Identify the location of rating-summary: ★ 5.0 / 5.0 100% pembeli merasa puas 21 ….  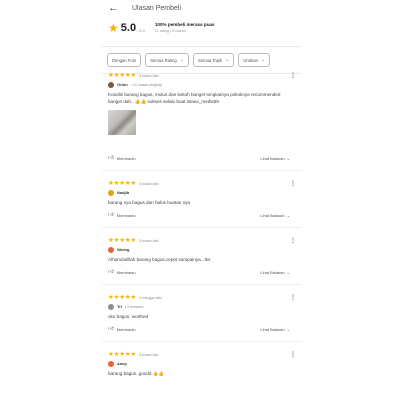
(202, 30).